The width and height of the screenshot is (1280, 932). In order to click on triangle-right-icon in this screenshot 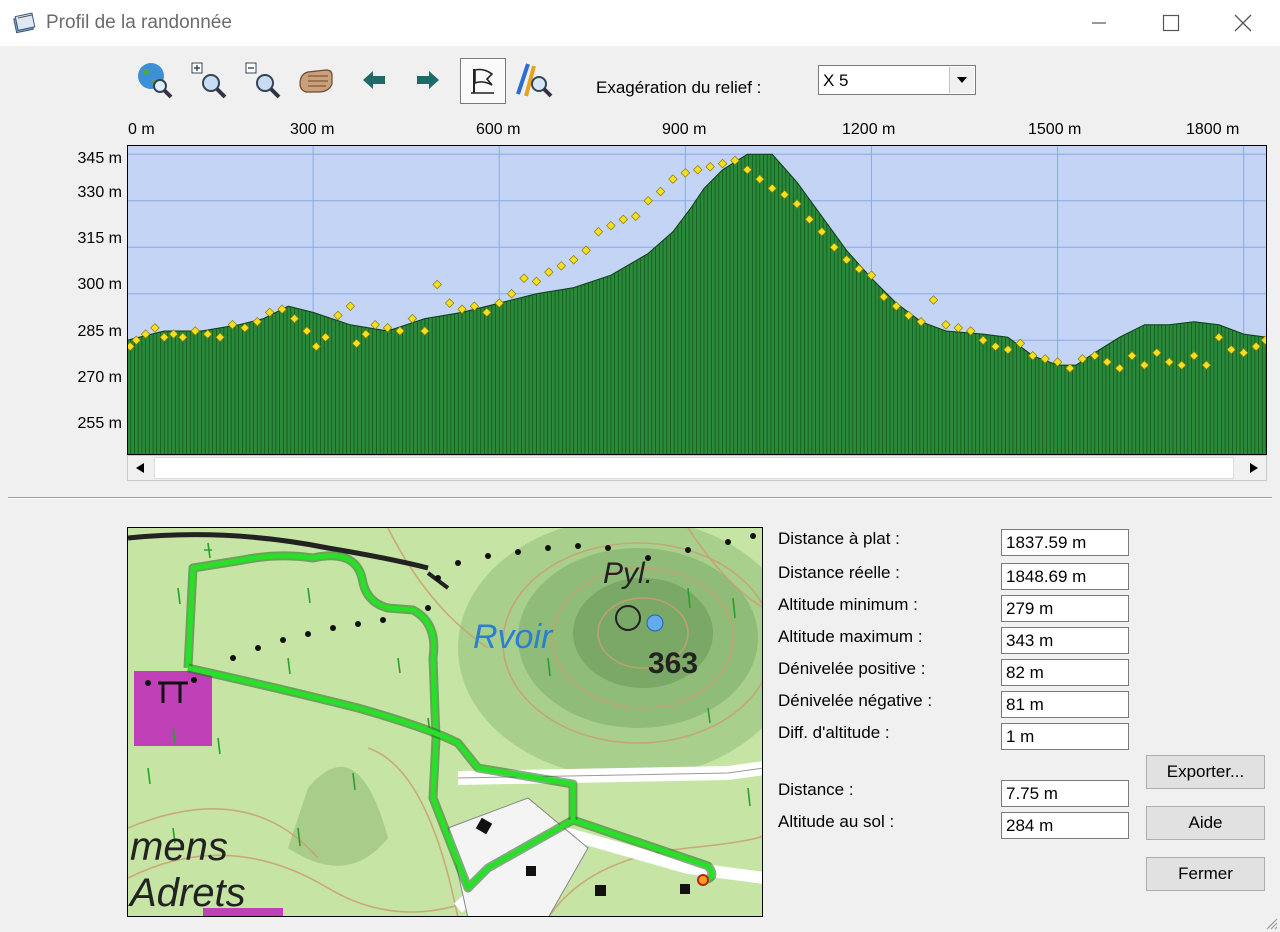, I will do `click(1254, 468)`.